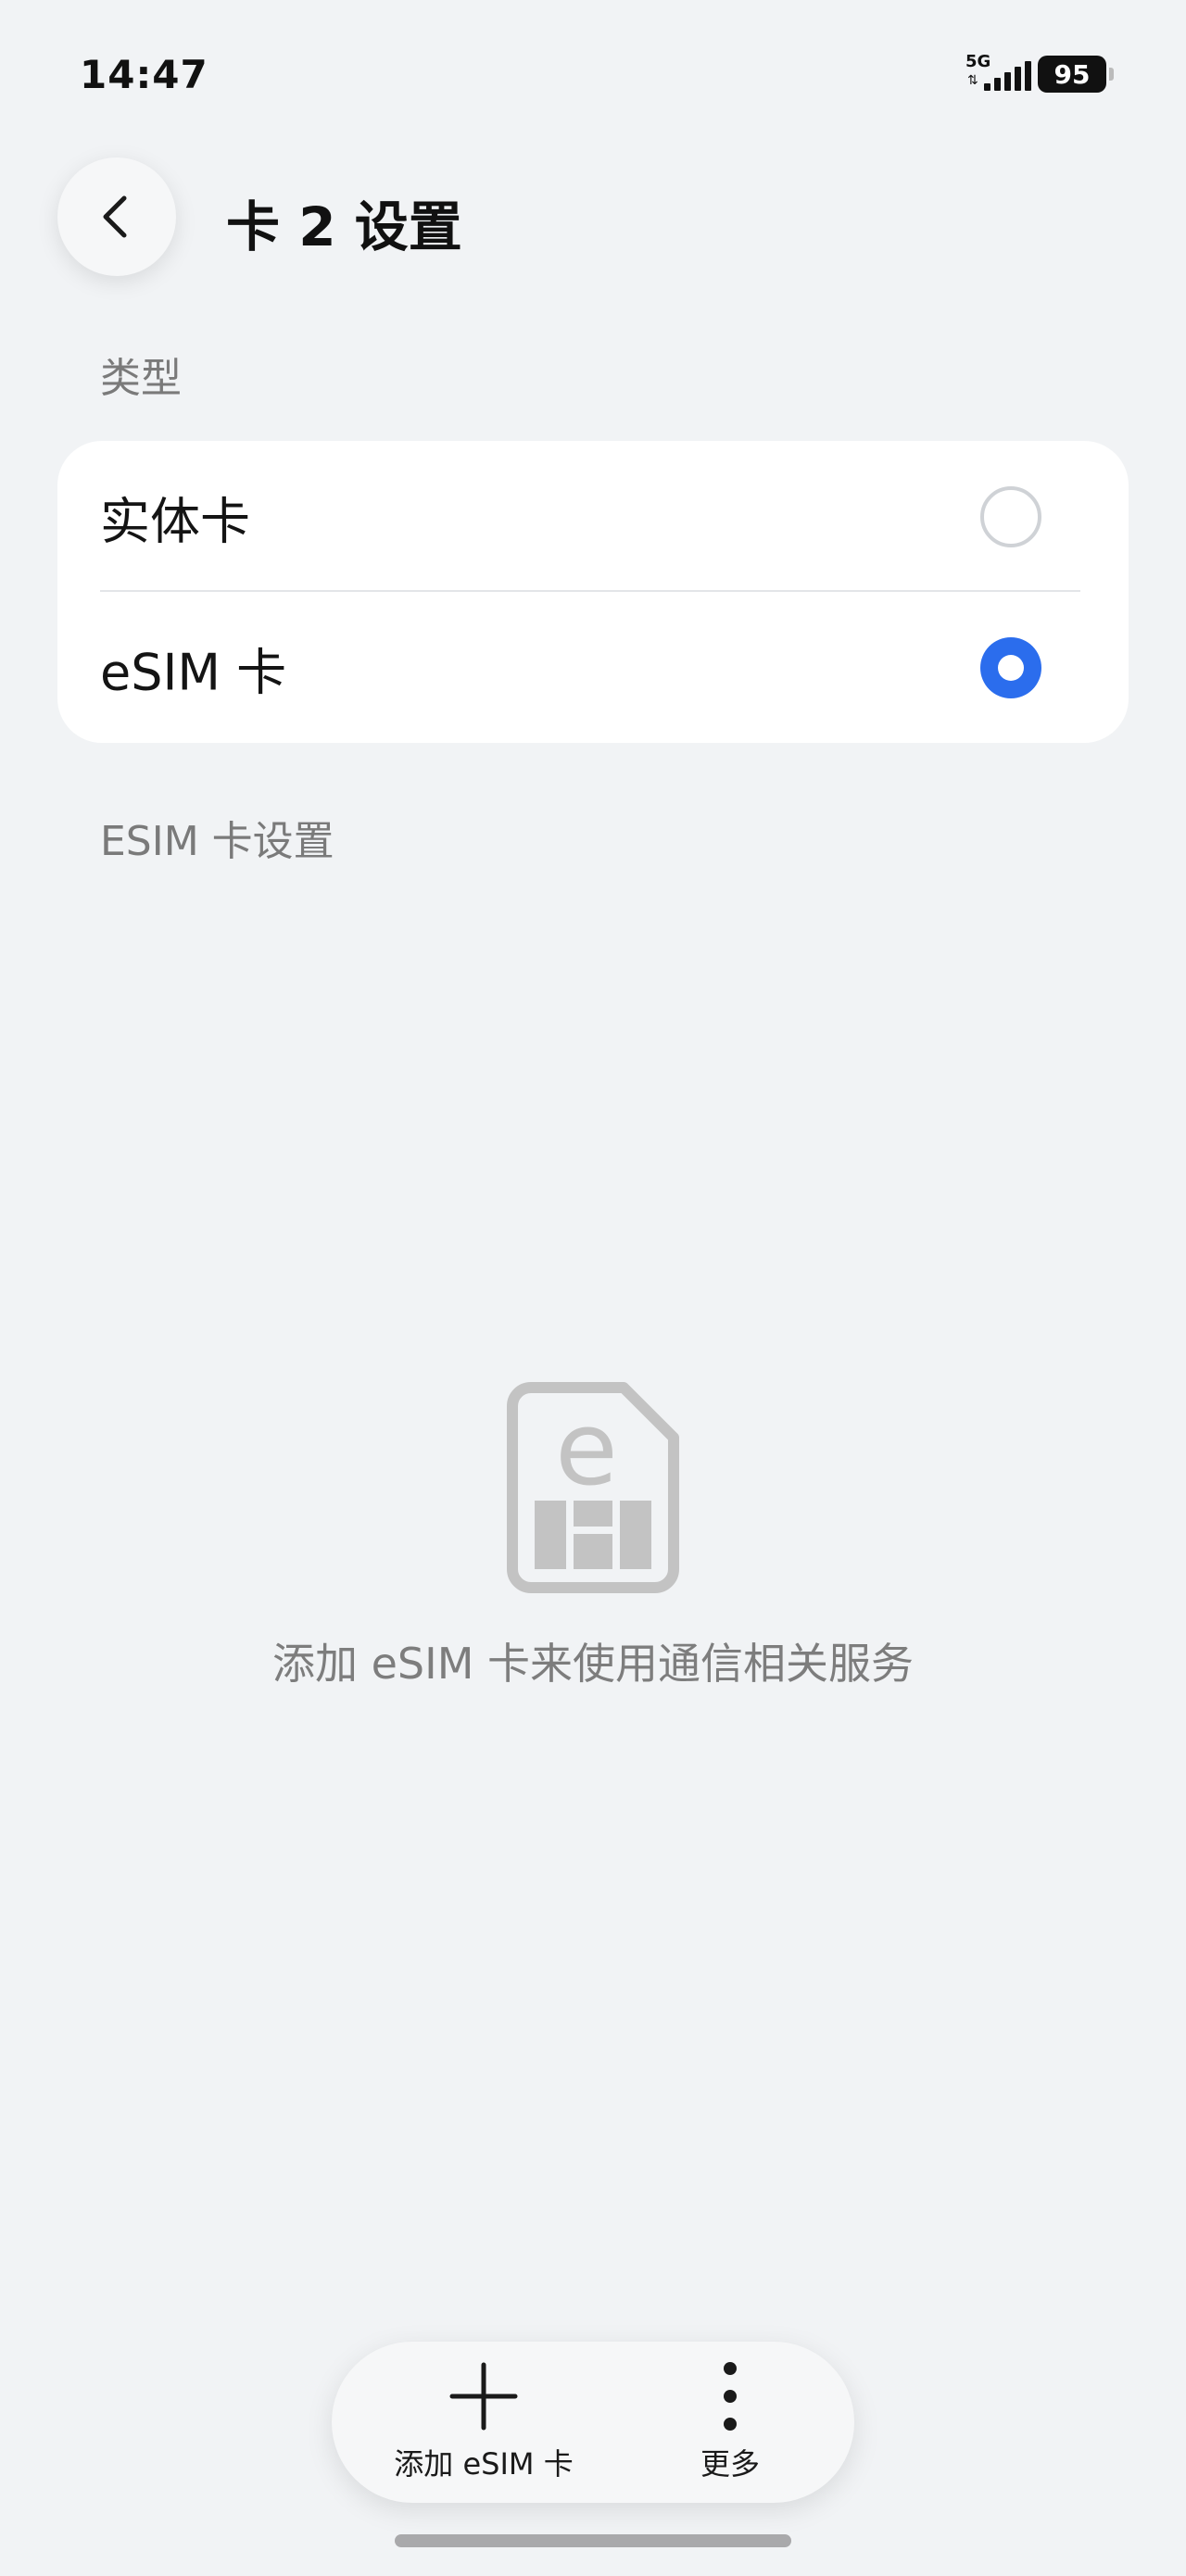 Image resolution: width=1186 pixels, height=2576 pixels. I want to click on option-esim: eSIM 卡, so click(593, 667).